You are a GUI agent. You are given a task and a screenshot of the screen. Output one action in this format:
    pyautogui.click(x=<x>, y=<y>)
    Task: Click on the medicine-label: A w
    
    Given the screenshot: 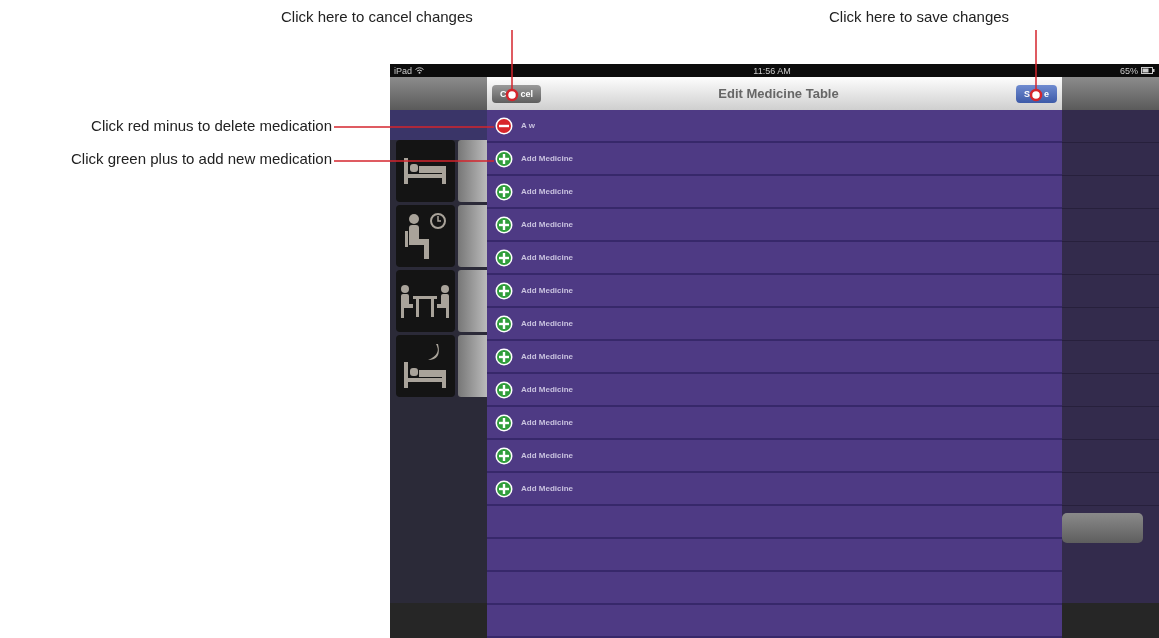 What is the action you would take?
    pyautogui.click(x=528, y=125)
    